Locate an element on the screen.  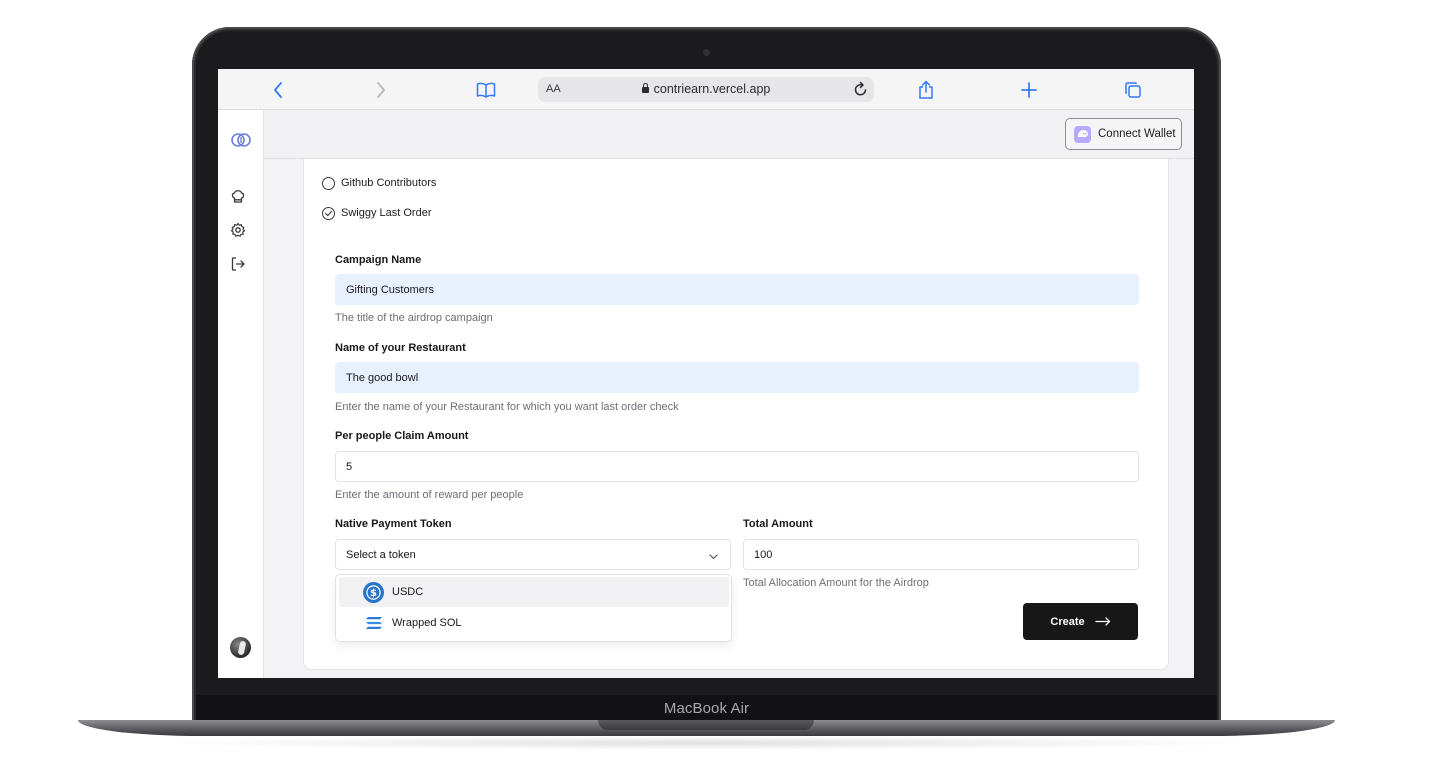
connect-wallet-button: Connect Wallet is located at coordinates (1123, 134).